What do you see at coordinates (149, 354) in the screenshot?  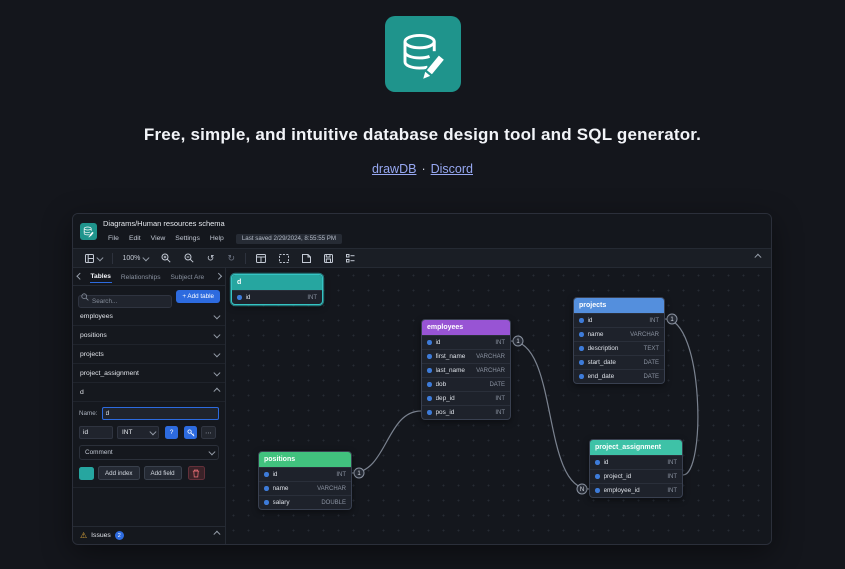 I see `sidebar-table-item-projects: projects` at bounding box center [149, 354].